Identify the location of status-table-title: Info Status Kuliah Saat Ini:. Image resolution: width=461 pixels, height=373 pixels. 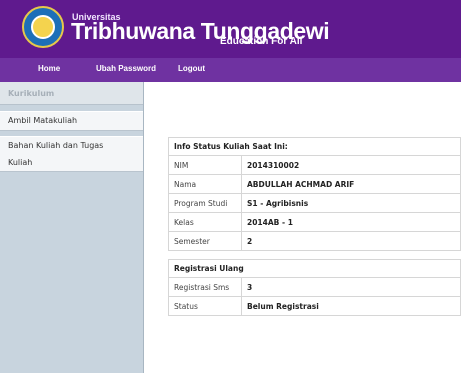
(314, 146).